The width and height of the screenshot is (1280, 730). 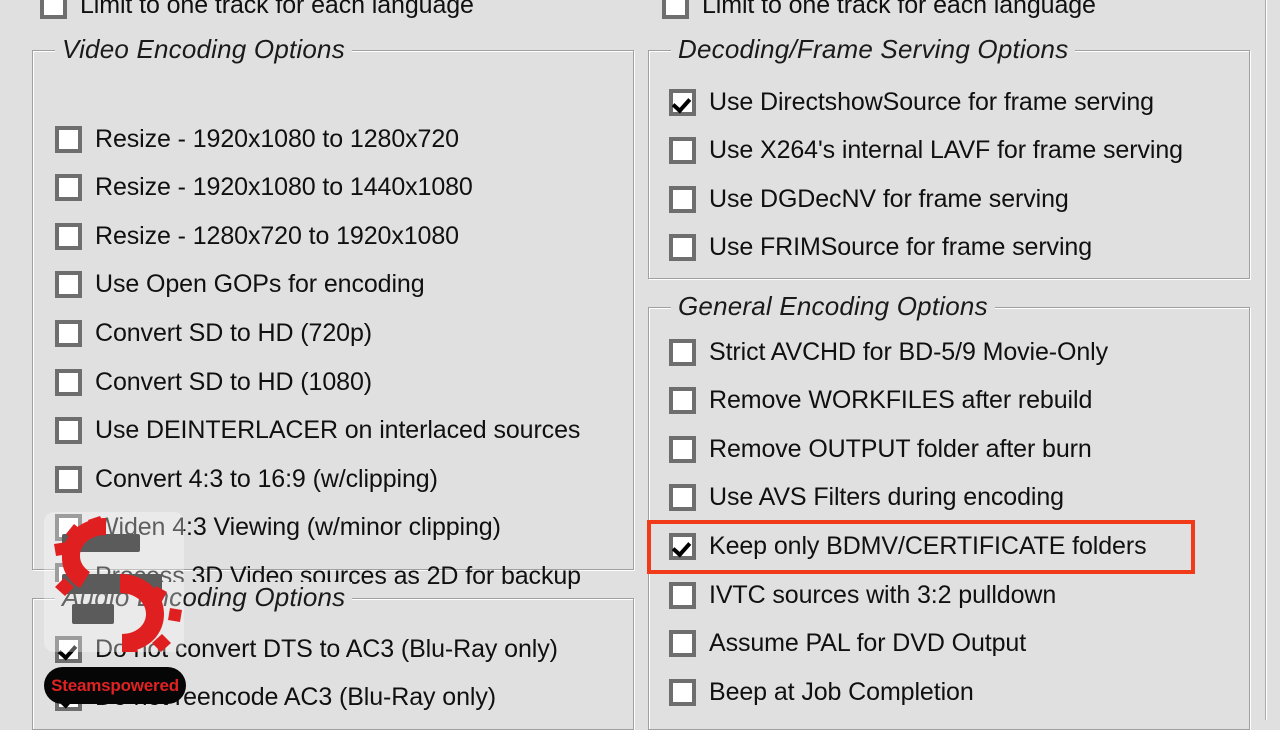 I want to click on checkbox-row: Resize - 1920x1080 to 1440x1080, so click(x=264, y=188).